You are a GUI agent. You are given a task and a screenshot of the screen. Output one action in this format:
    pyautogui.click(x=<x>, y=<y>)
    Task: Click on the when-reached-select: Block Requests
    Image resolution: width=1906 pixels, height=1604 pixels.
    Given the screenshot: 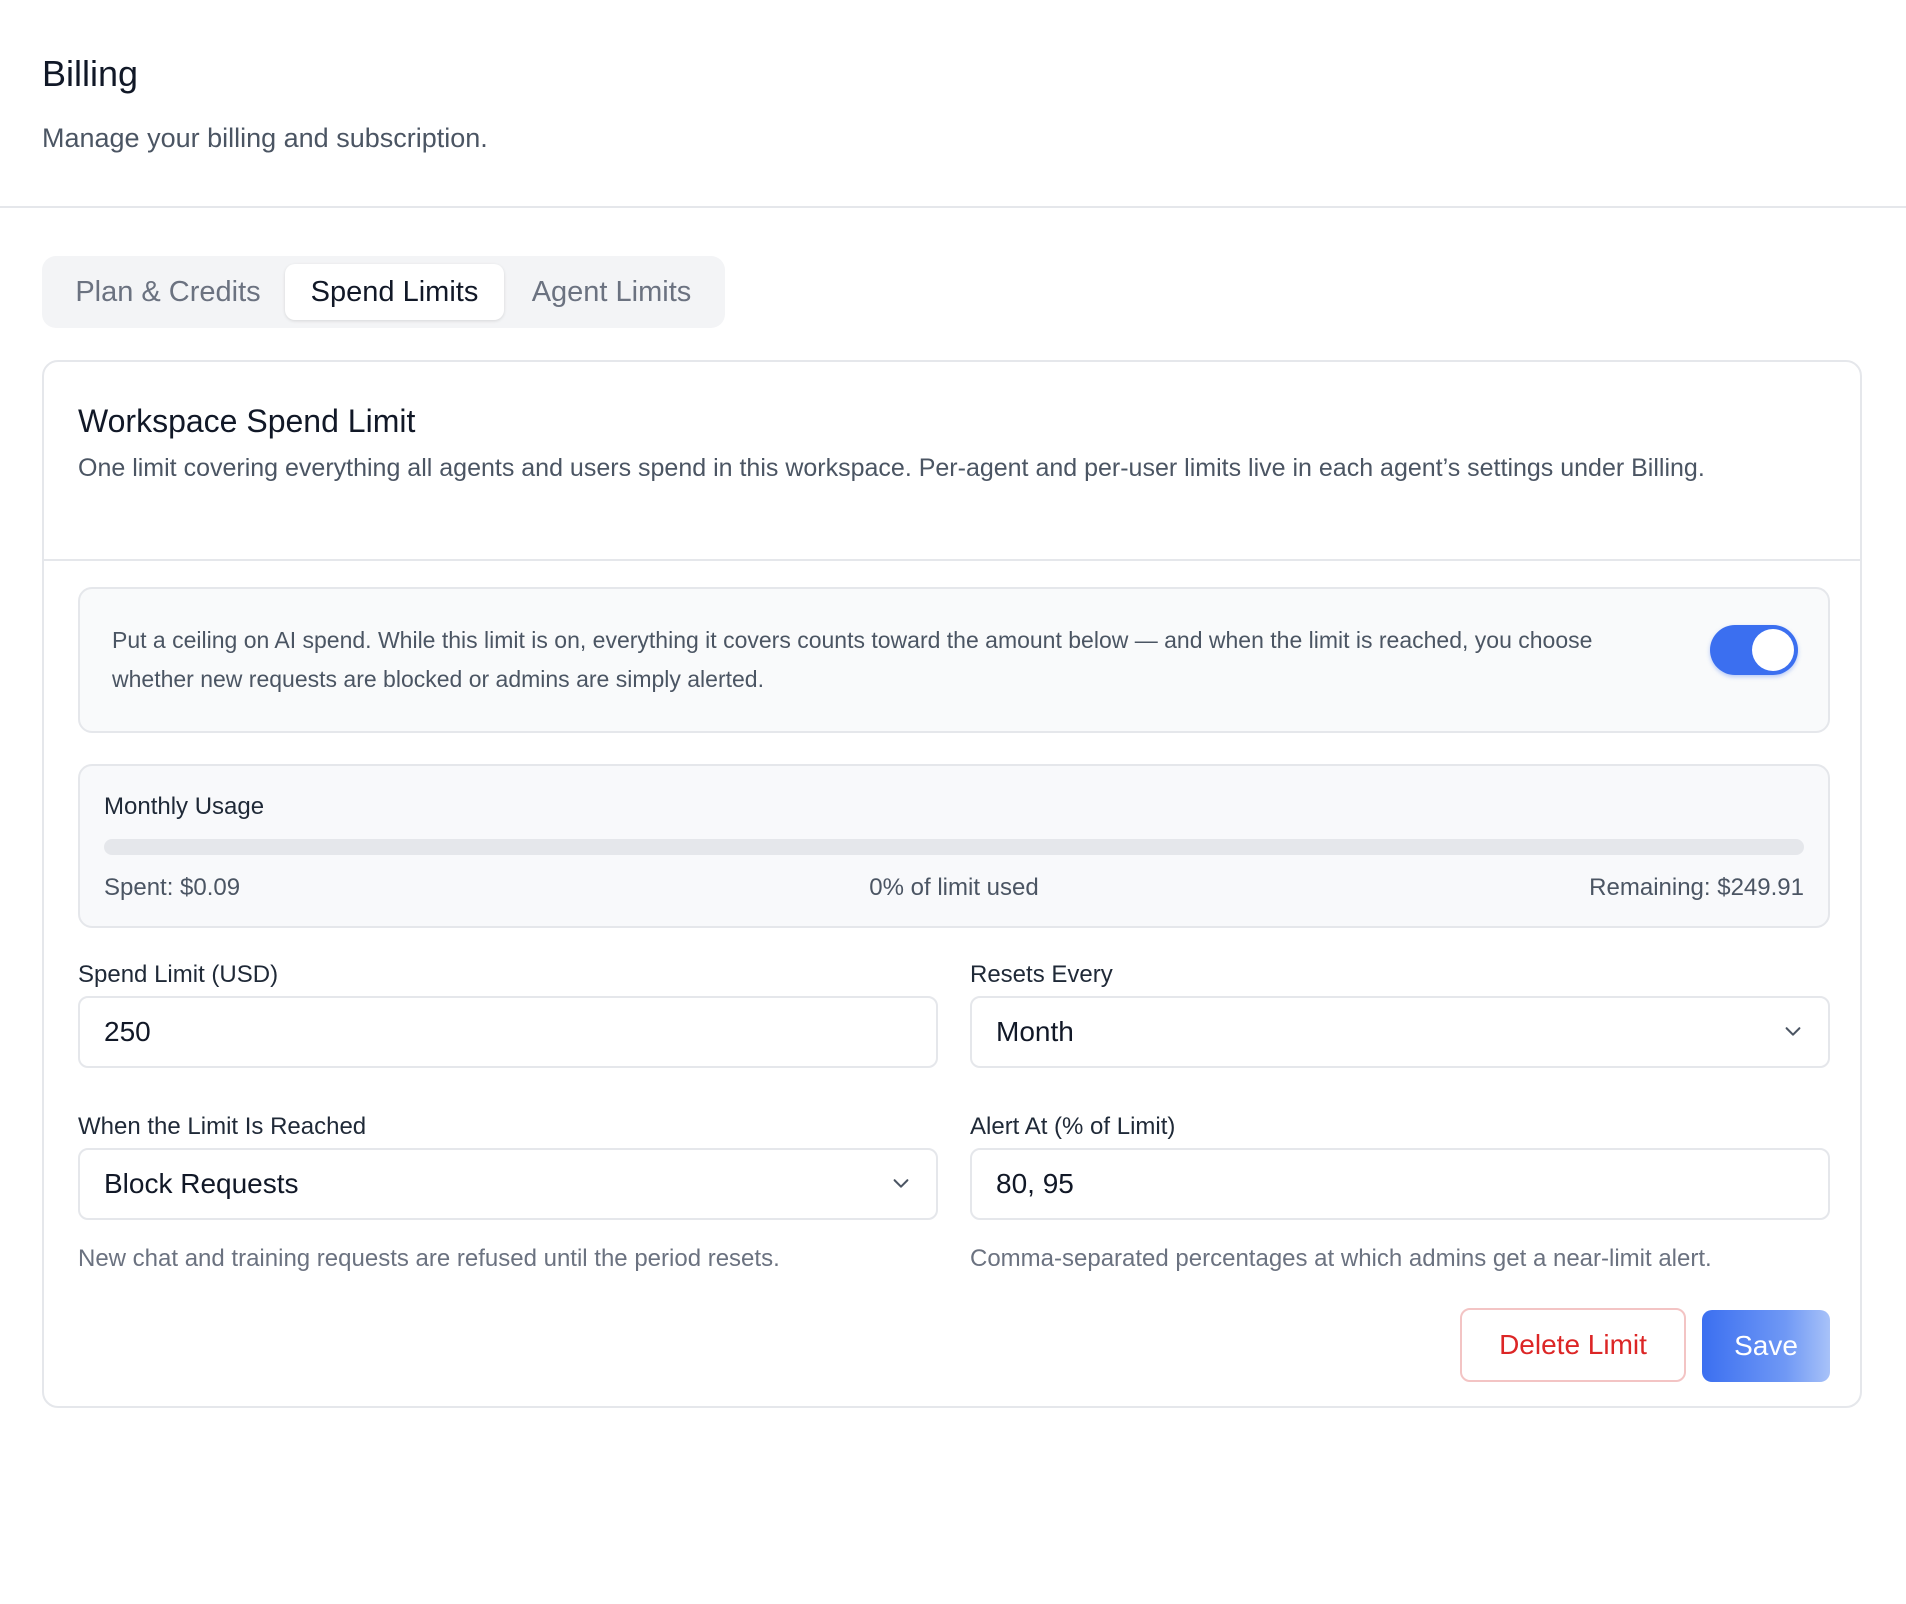 What is the action you would take?
    pyautogui.click(x=508, y=1184)
    